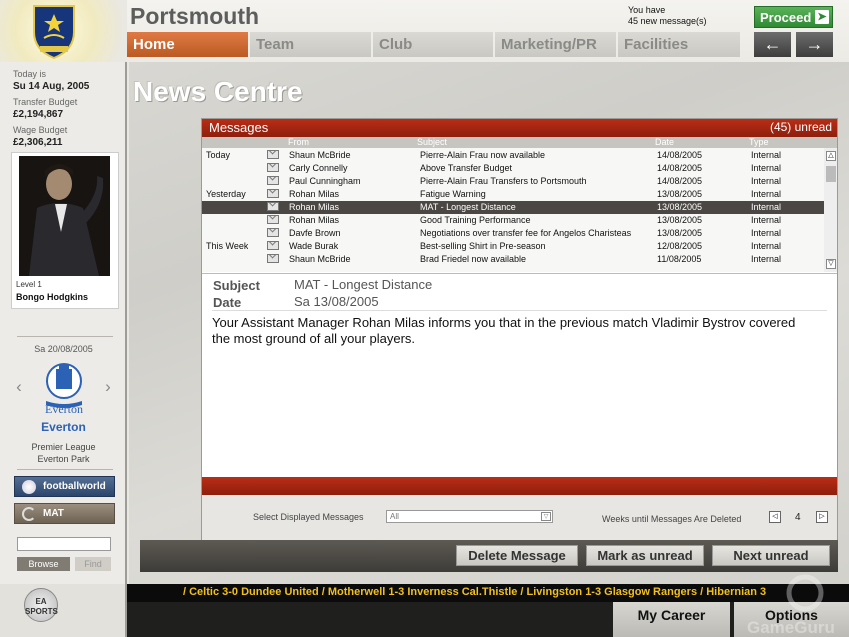 The image size is (849, 637). What do you see at coordinates (798, 517) in the screenshot?
I see `weeks-value: 4` at bounding box center [798, 517].